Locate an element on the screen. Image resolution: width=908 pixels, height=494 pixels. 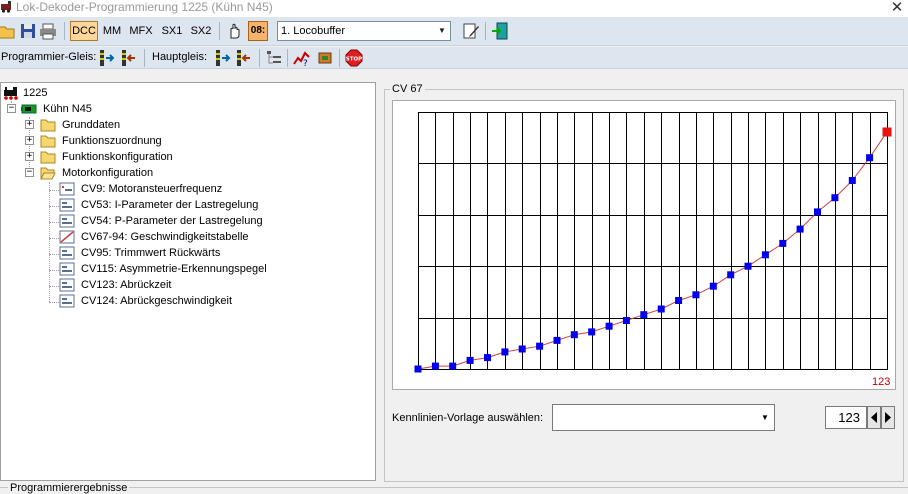
tree-folder-motorkonfiguration: − Motorkonfiguration is located at coordinates (186, 173).